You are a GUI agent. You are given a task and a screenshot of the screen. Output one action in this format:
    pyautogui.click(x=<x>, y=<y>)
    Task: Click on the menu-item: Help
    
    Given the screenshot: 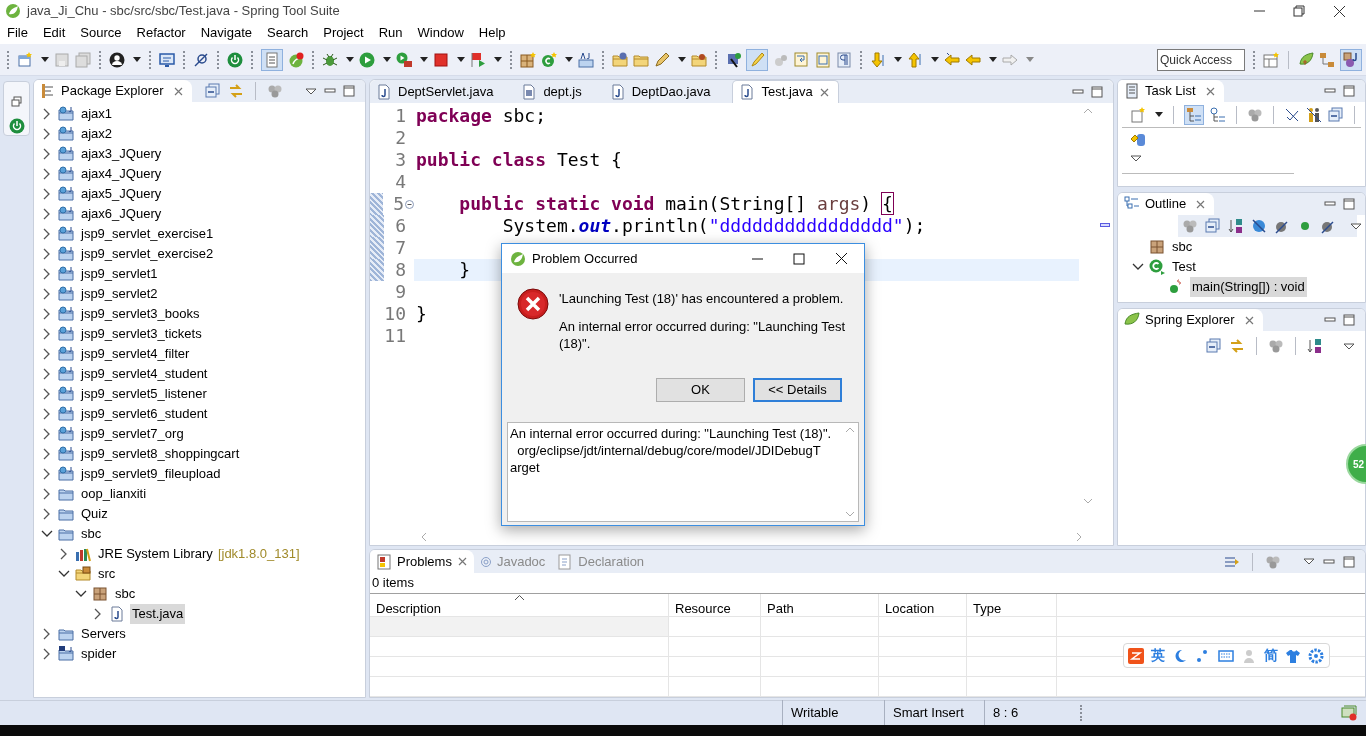 What is the action you would take?
    pyautogui.click(x=492, y=33)
    